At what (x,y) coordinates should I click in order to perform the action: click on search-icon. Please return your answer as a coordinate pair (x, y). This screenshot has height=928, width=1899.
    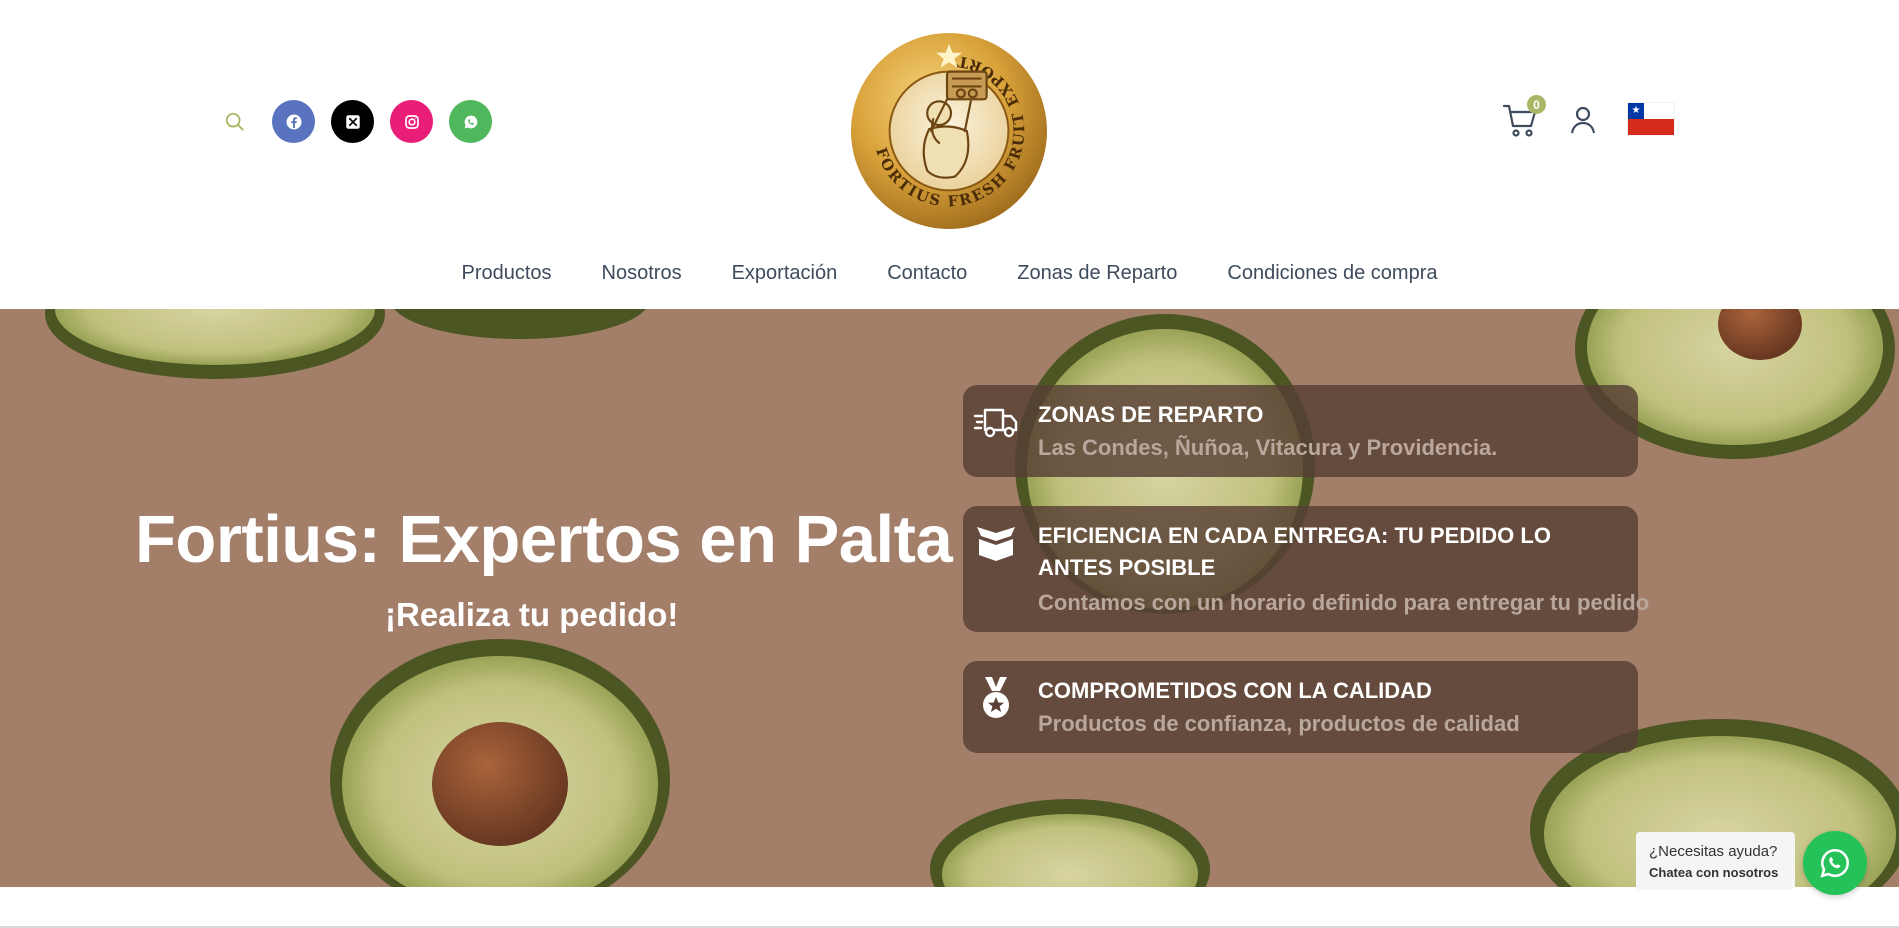
    Looking at the image, I should click on (234, 121).